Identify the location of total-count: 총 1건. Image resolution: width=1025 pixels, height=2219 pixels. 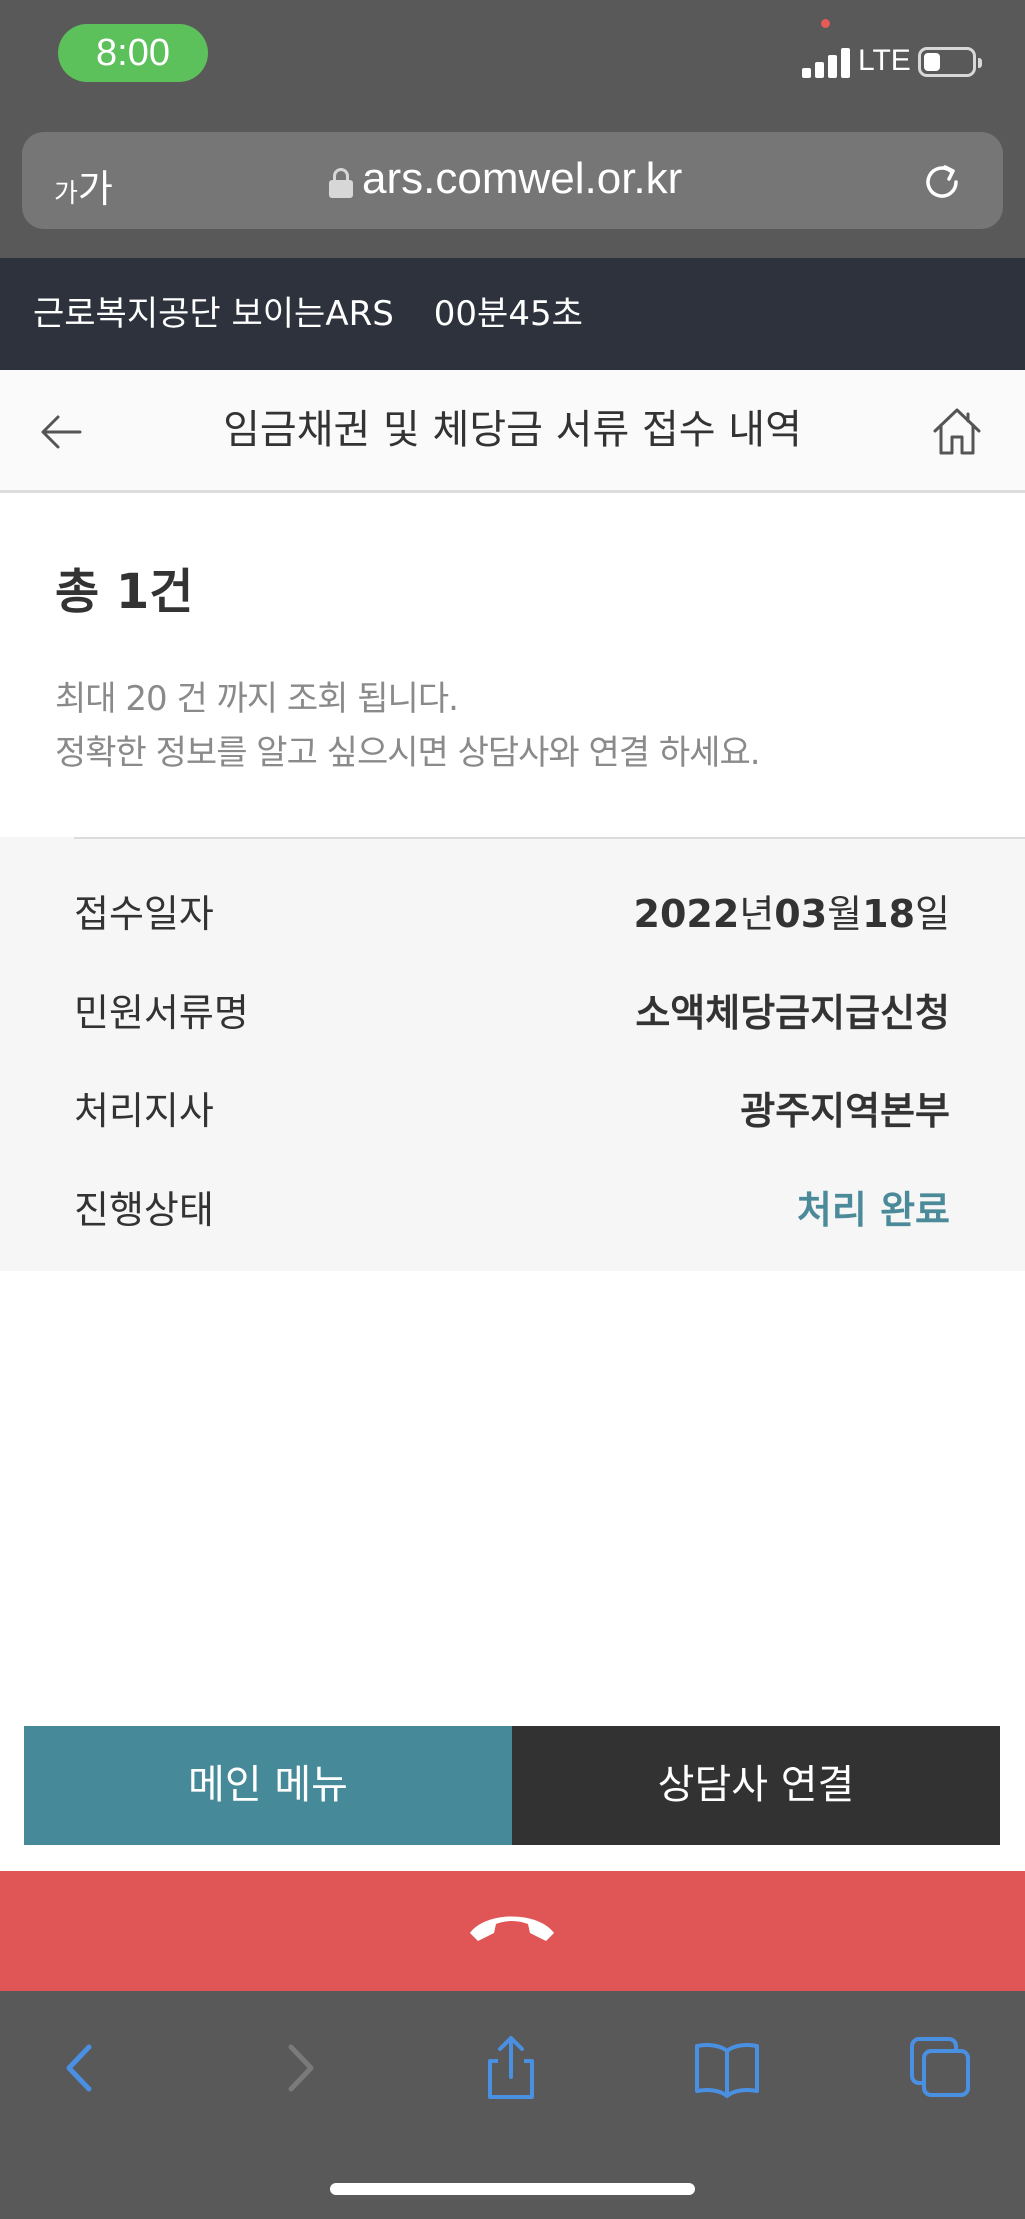
(124, 592).